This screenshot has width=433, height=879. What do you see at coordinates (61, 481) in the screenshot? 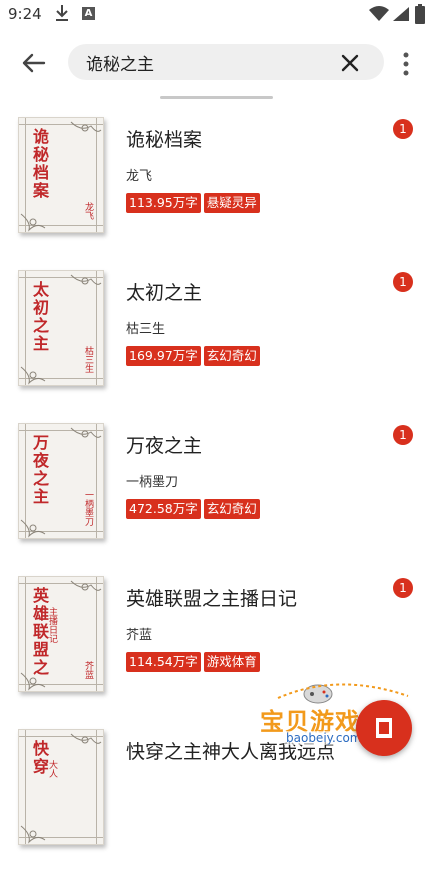
I see `book-cover: 万夜之主一柄墨刀` at bounding box center [61, 481].